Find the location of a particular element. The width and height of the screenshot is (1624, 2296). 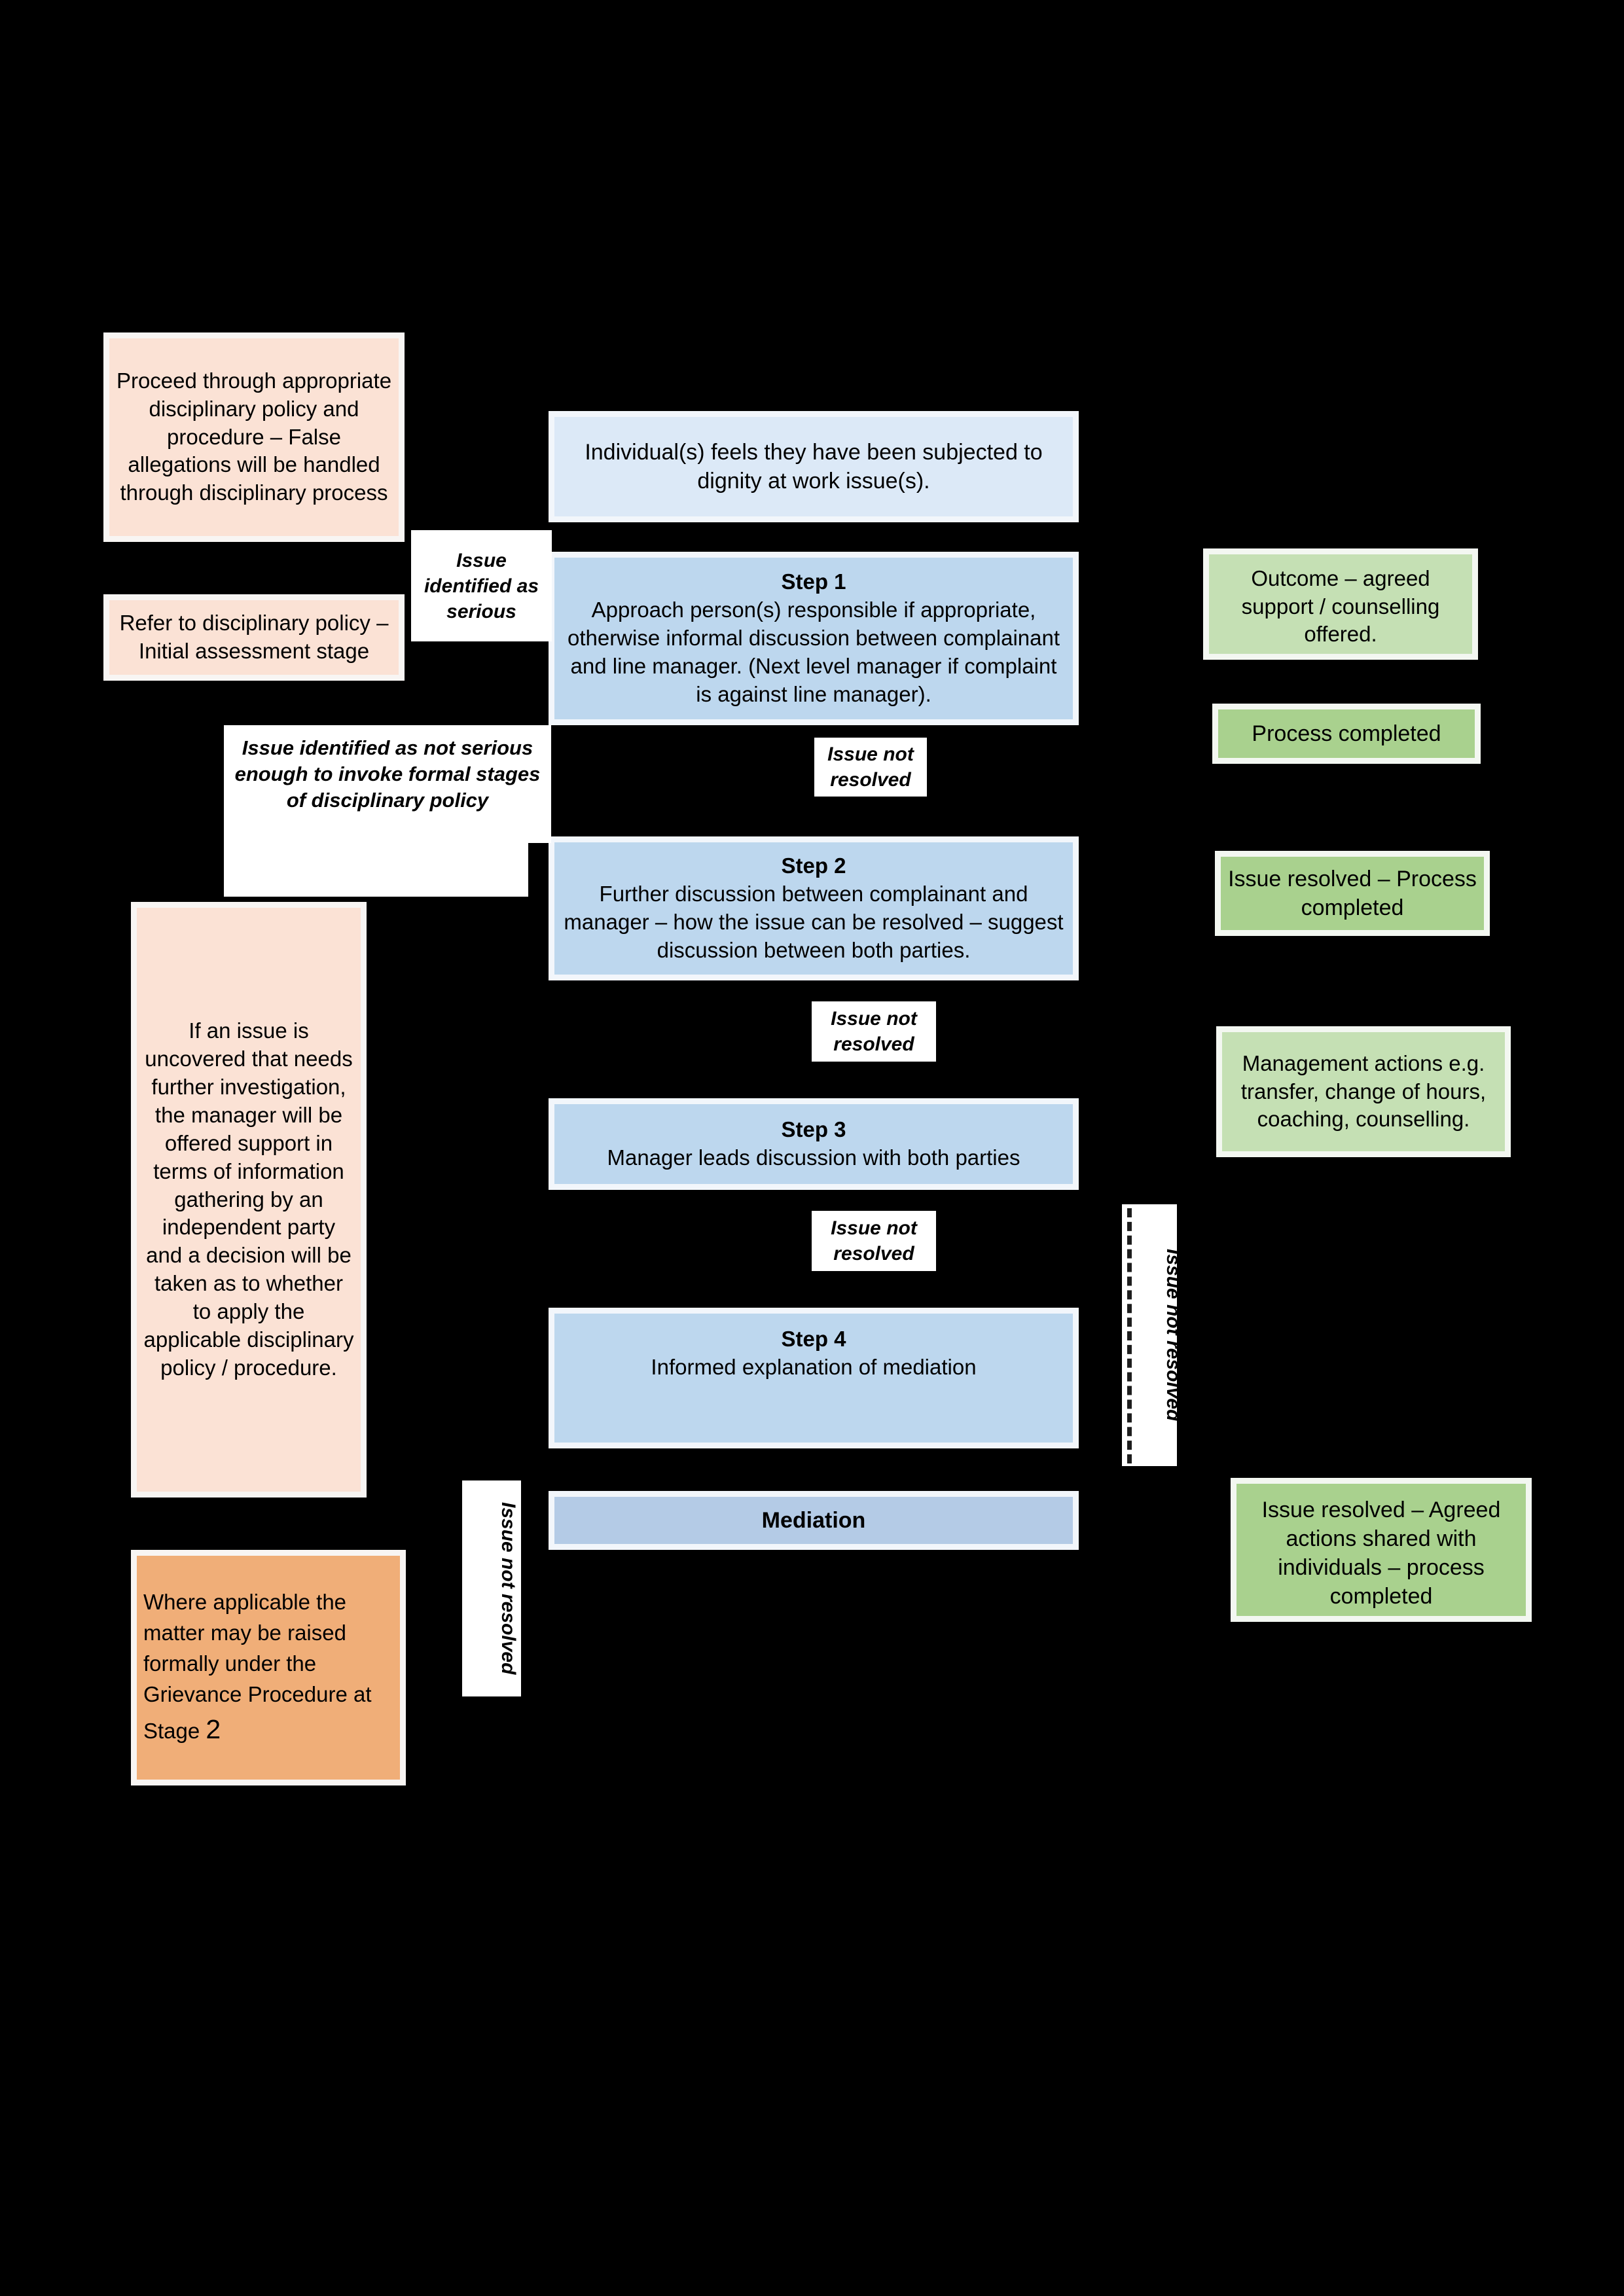

connector-step2-left-stub-b is located at coordinates (536, 964).